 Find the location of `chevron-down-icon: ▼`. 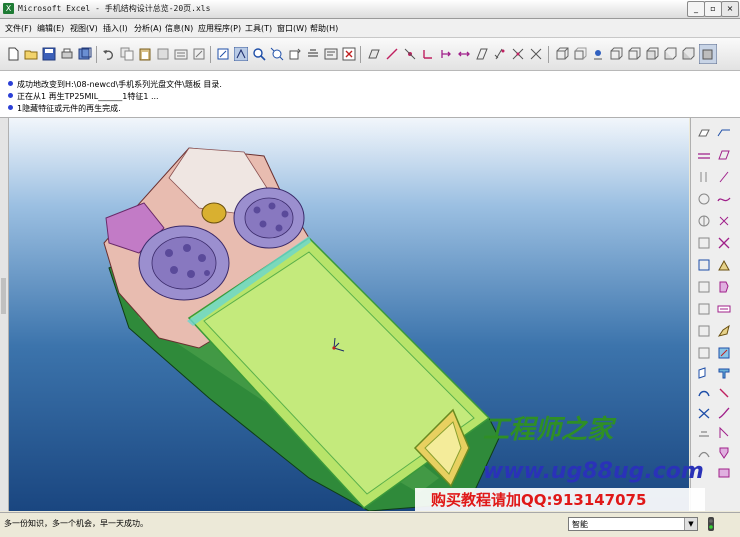

chevron-down-icon: ▼ is located at coordinates (690, 524).